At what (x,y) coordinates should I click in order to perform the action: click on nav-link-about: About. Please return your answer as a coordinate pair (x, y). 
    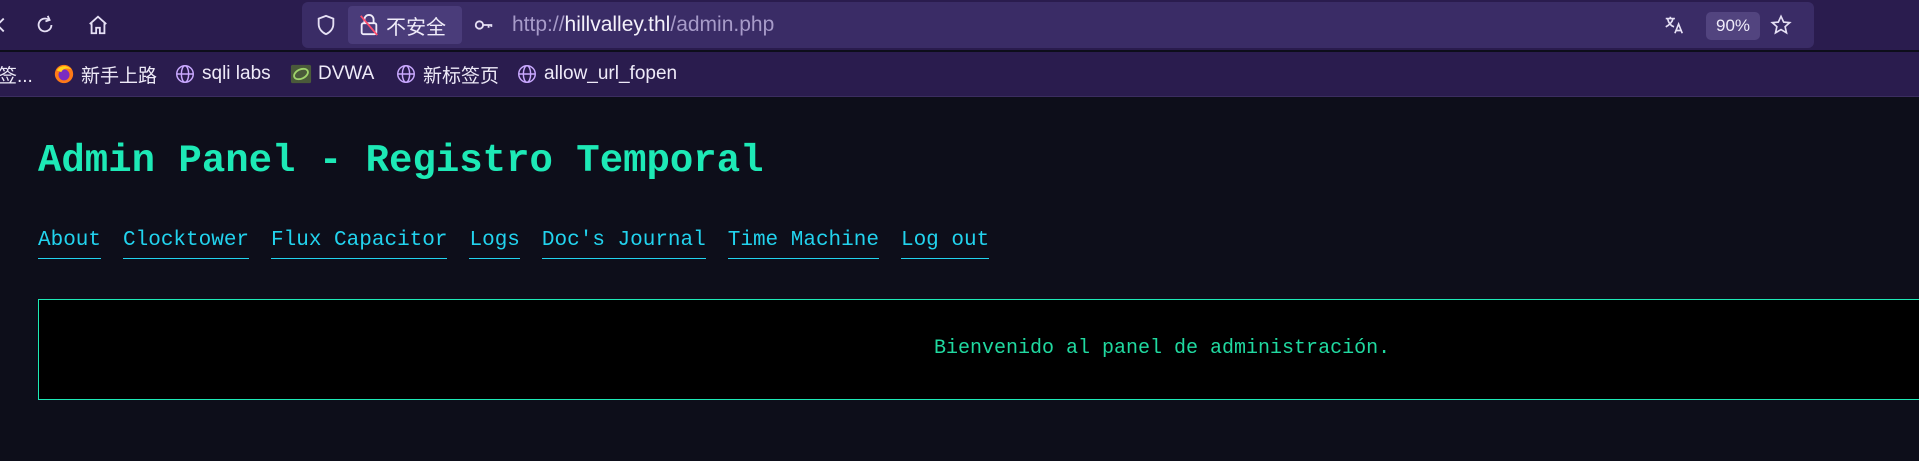
    Looking at the image, I should click on (70, 244).